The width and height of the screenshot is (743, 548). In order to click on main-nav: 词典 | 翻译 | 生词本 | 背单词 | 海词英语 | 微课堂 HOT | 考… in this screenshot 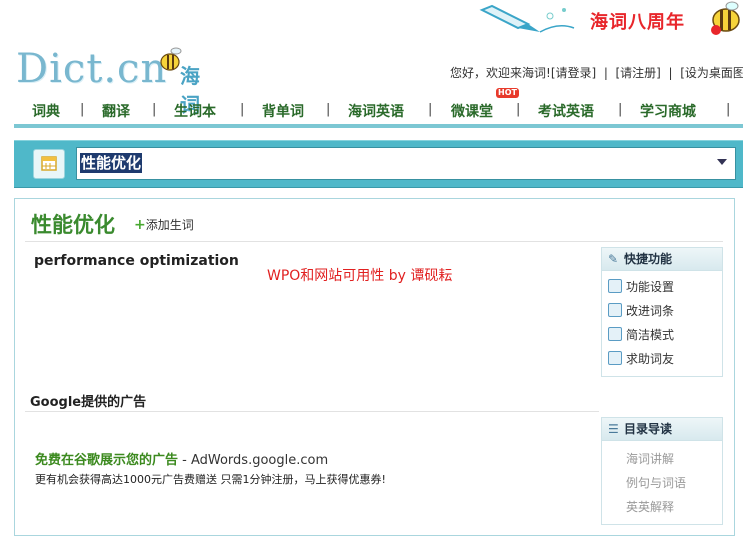, I will do `click(378, 106)`.